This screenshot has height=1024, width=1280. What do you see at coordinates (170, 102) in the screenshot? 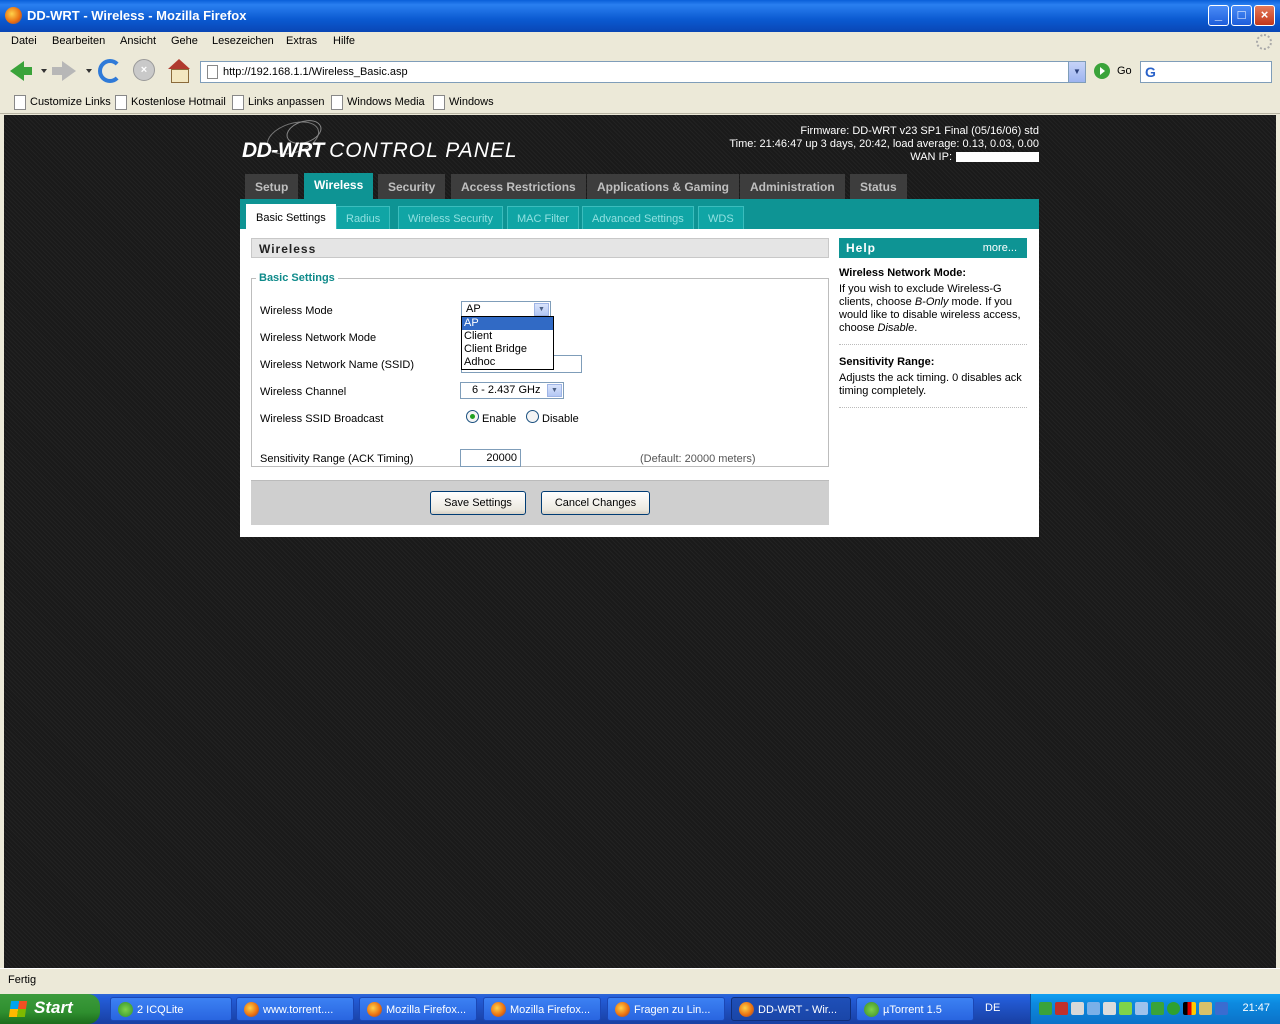
I see `bookmark-kostenlose-hotmail: Kostenlose Hotmail` at bounding box center [170, 102].